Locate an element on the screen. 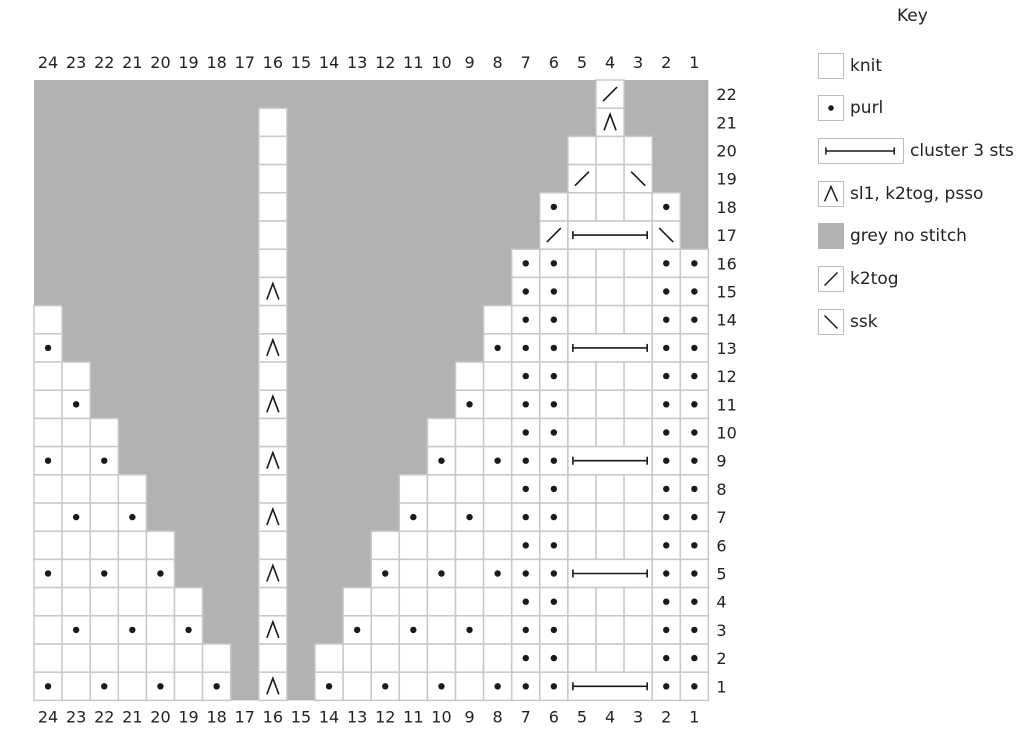 This screenshot has width=1024, height=732. column-label-bottom: 19 is located at coordinates (188, 716).